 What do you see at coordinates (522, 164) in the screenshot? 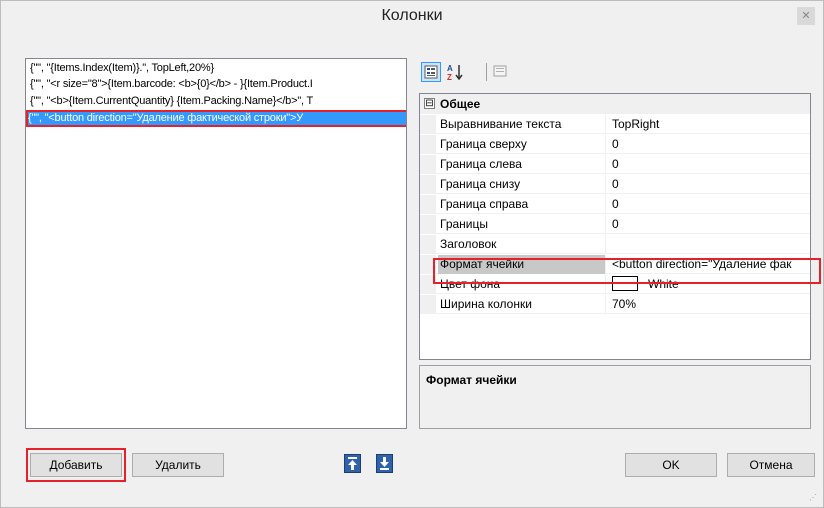
I see `property-name: Граница слева` at bounding box center [522, 164].